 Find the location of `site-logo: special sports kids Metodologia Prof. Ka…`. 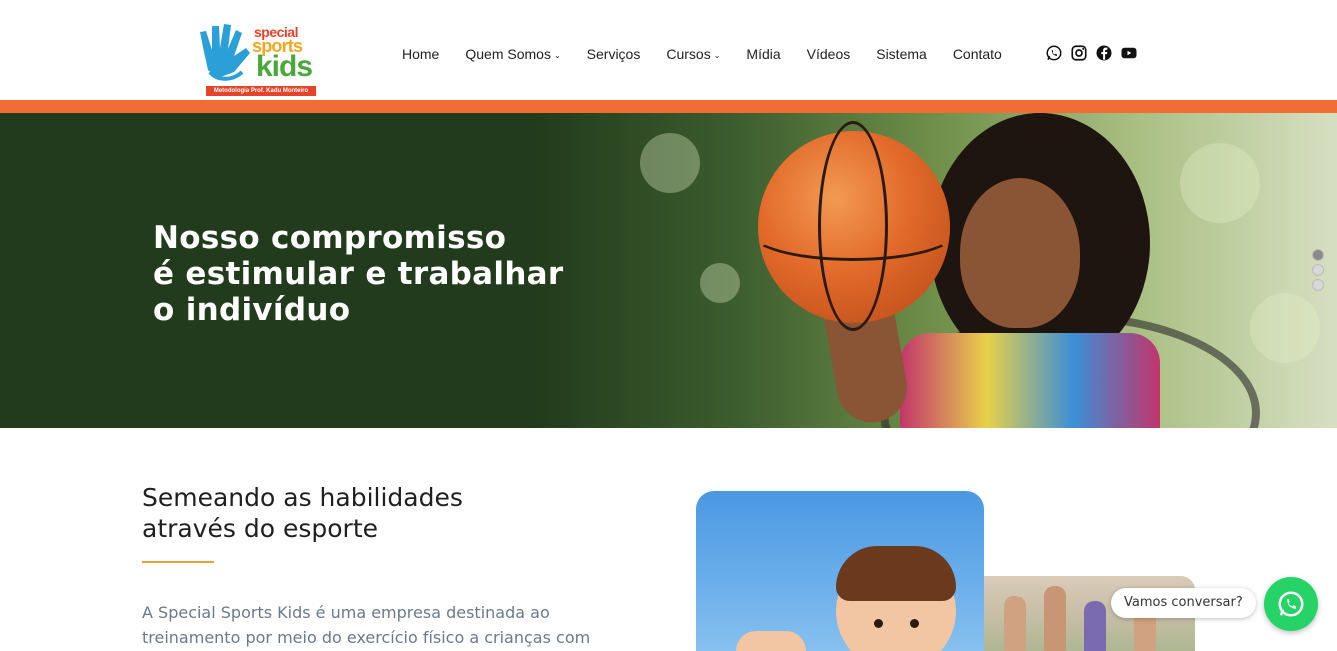

site-logo: special sports kids Metodologia Prof. Ka… is located at coordinates (258, 58).